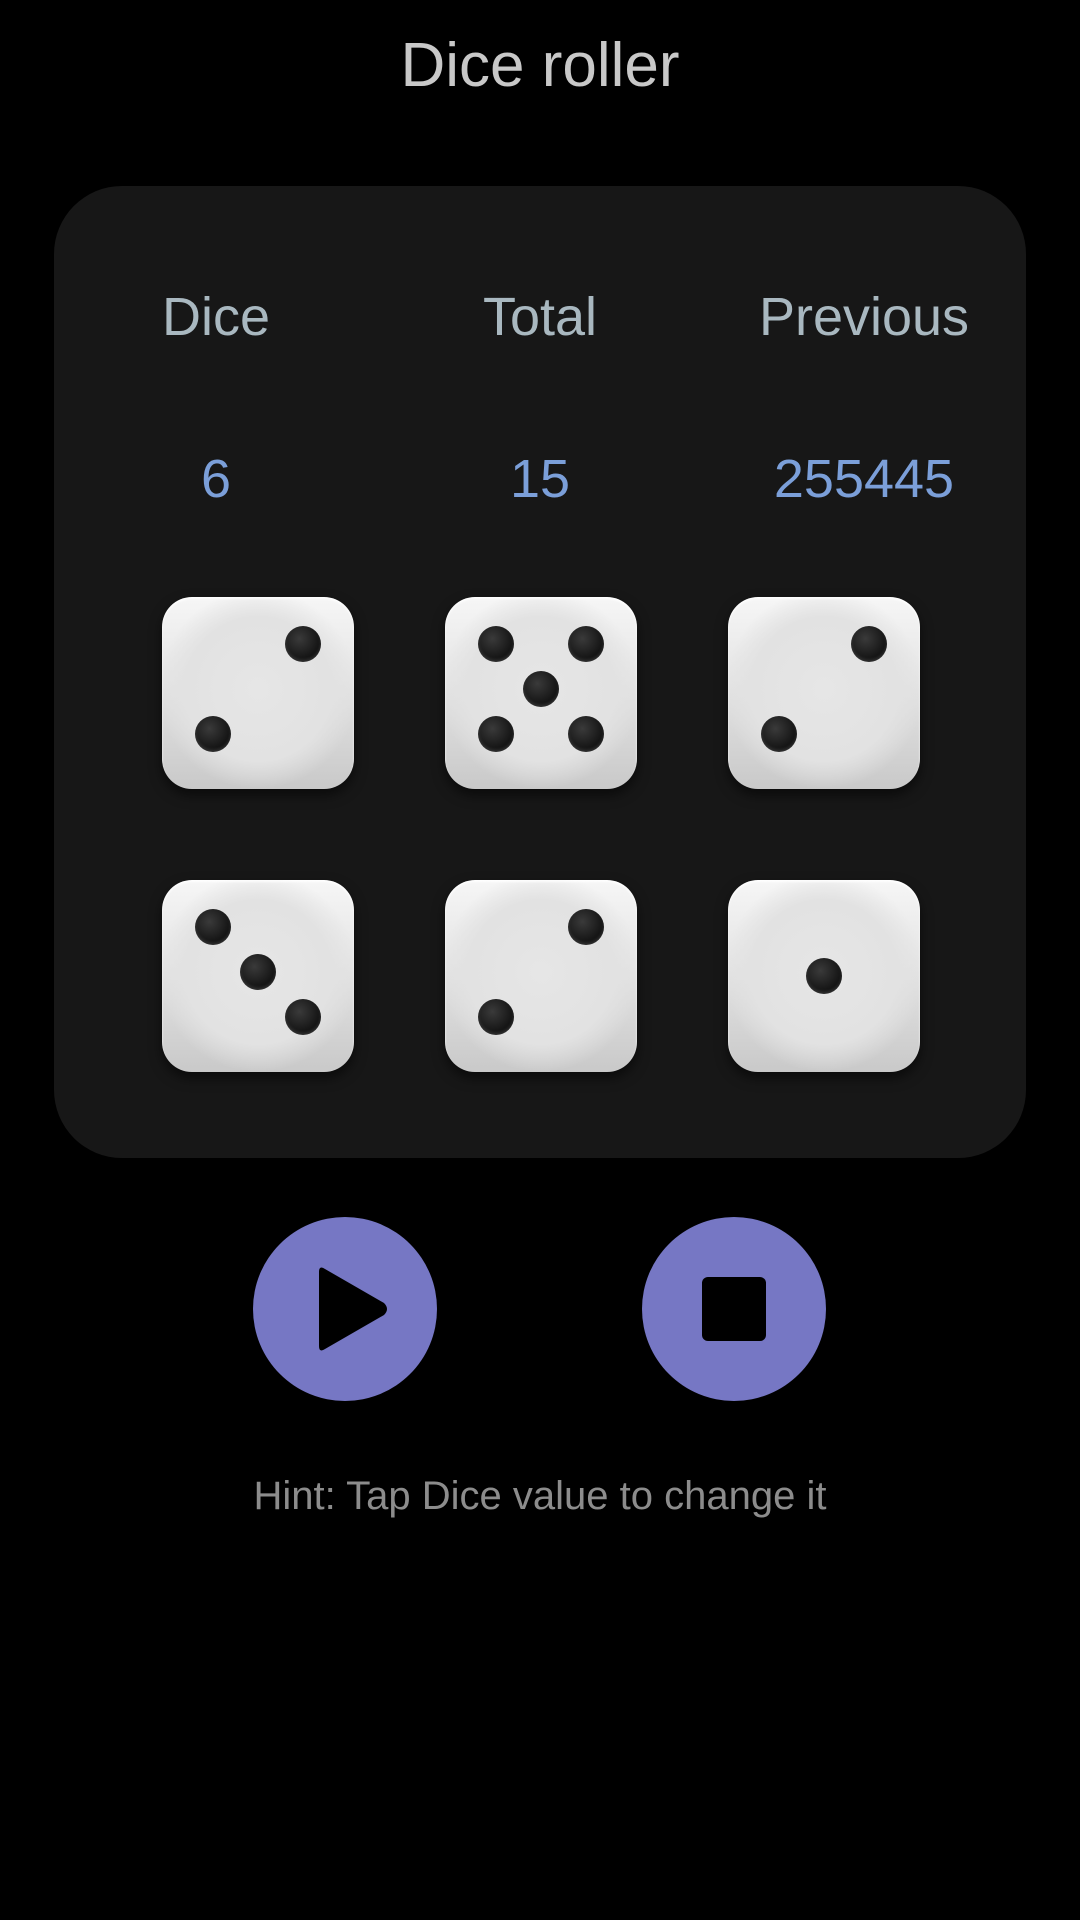  I want to click on roll-button, so click(345, 1309).